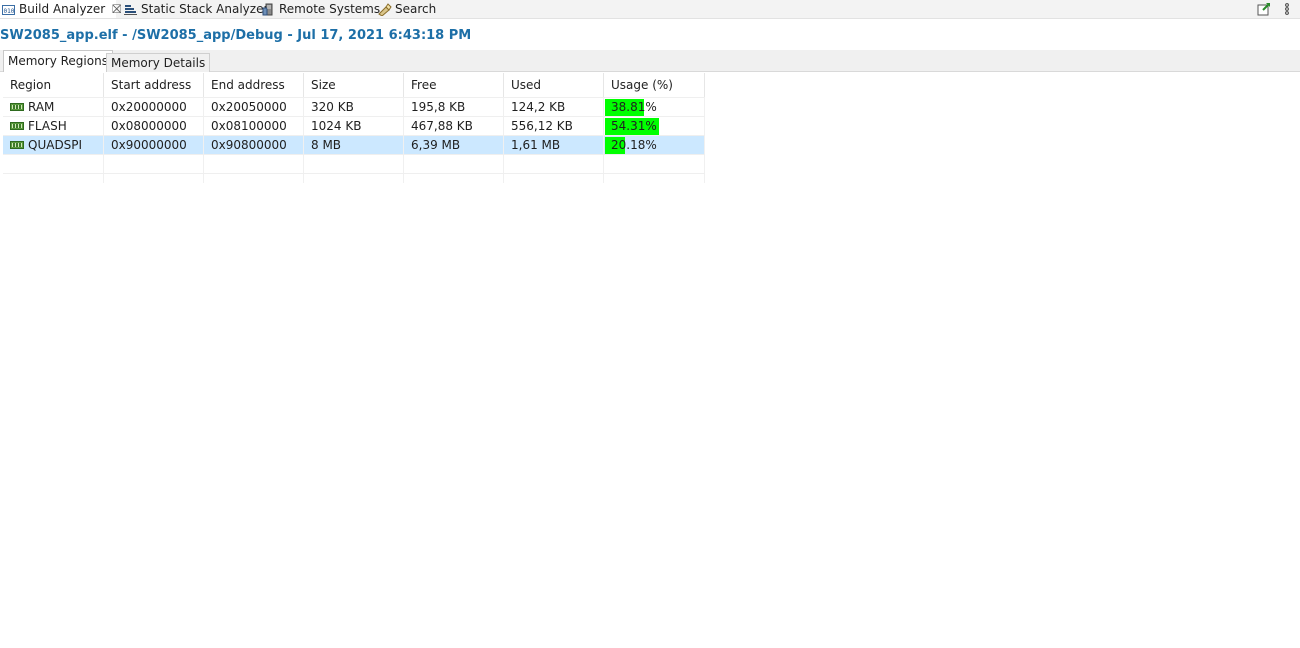  What do you see at coordinates (454, 107) in the screenshot?
I see `free-value: 195,8 KB` at bounding box center [454, 107].